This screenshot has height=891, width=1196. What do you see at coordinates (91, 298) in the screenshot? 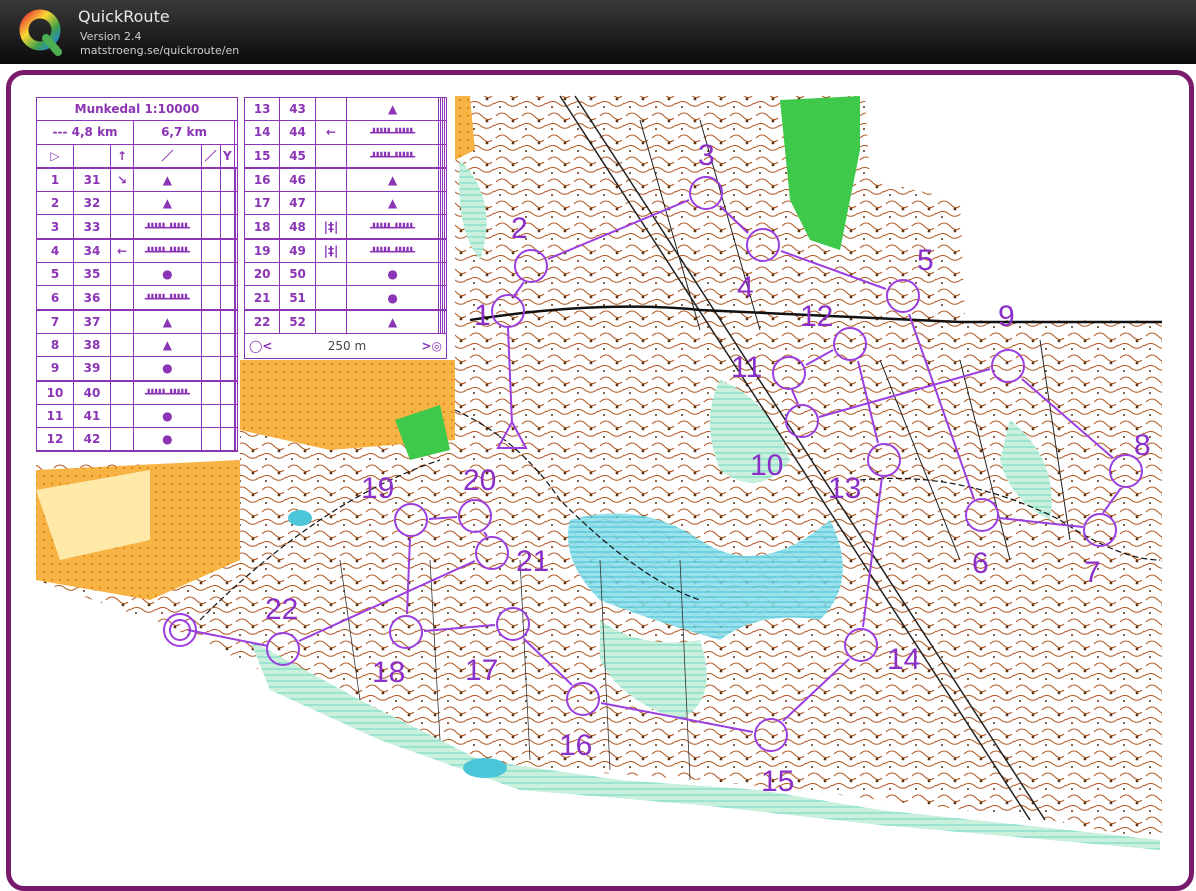
I see `control-code: 36` at bounding box center [91, 298].